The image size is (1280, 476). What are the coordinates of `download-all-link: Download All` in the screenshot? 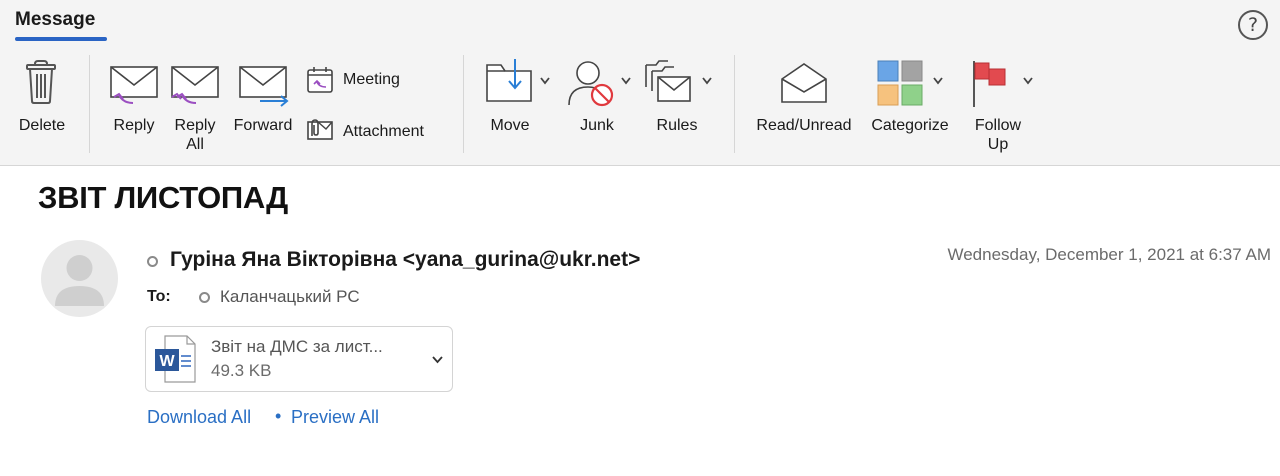 It's located at (199, 417).